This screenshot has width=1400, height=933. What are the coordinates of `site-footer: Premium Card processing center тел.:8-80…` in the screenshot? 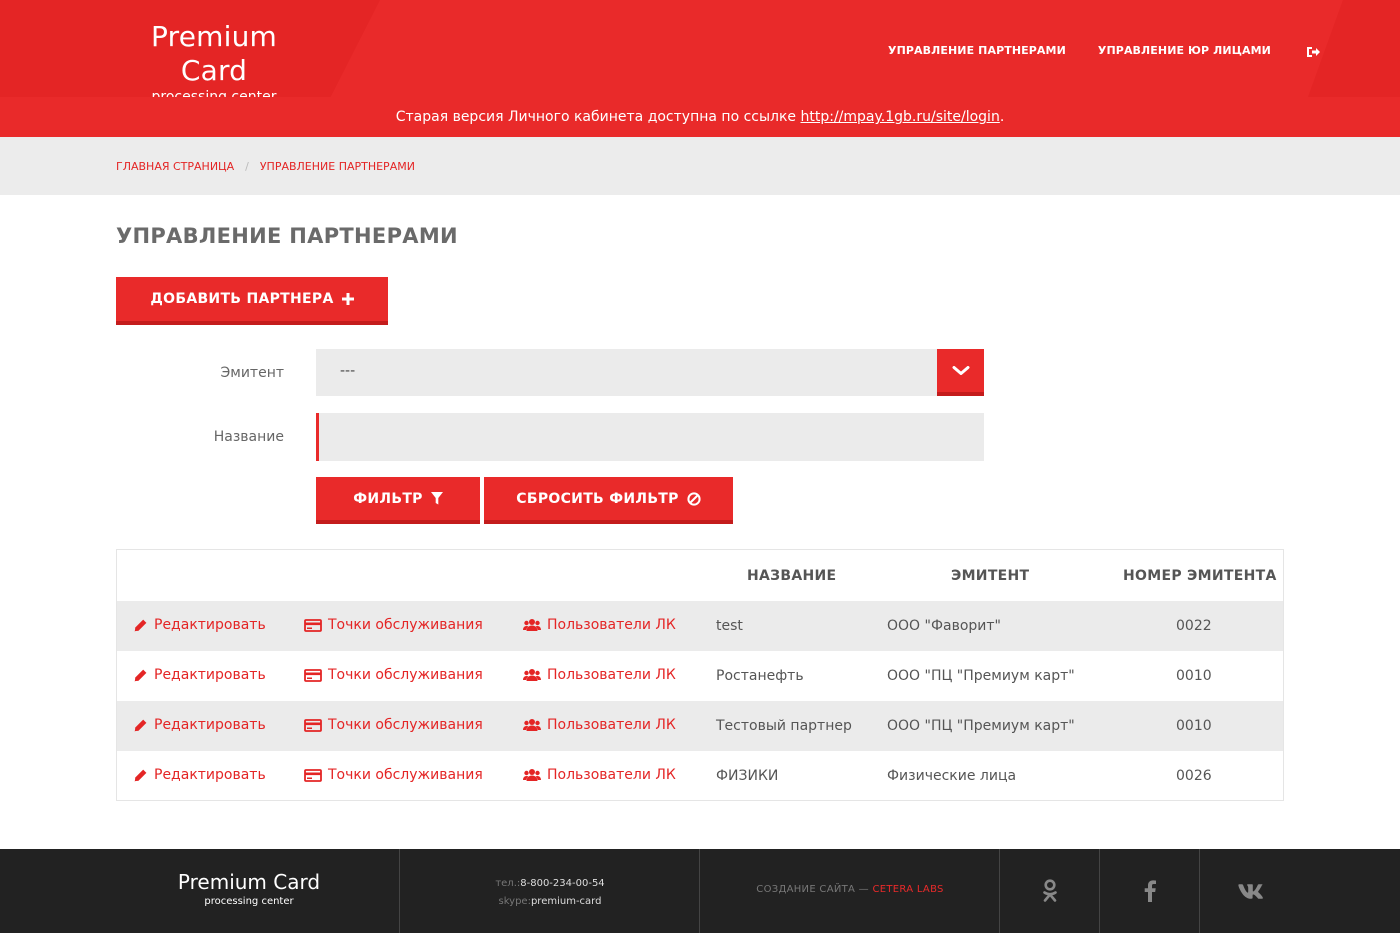 It's located at (700, 891).